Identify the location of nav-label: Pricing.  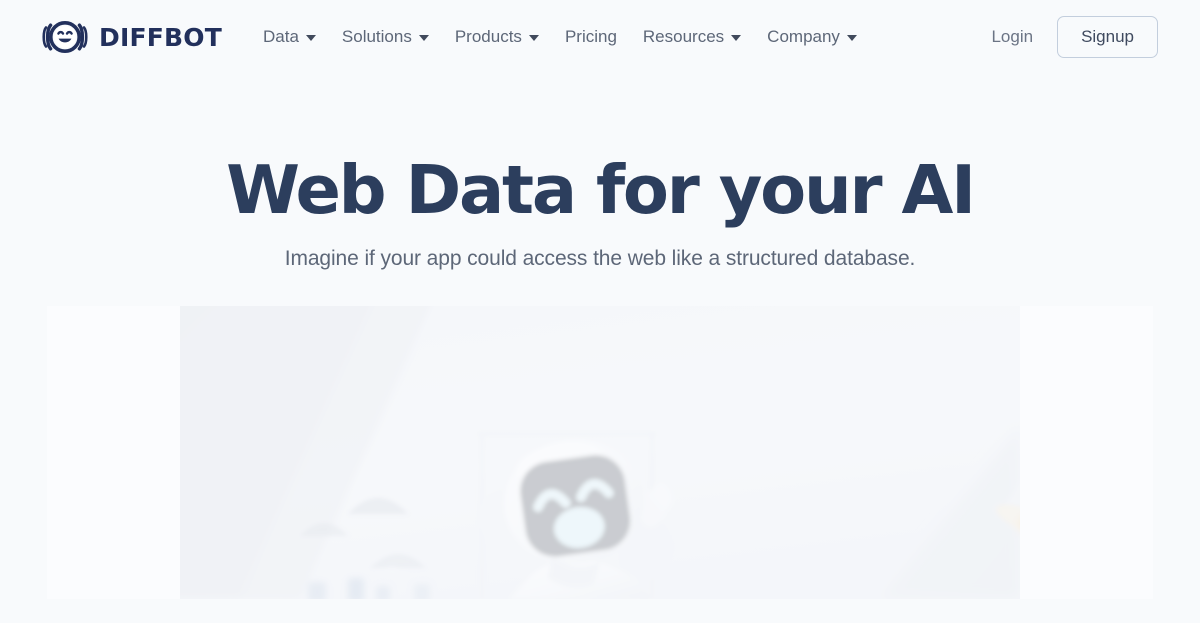
(590, 36).